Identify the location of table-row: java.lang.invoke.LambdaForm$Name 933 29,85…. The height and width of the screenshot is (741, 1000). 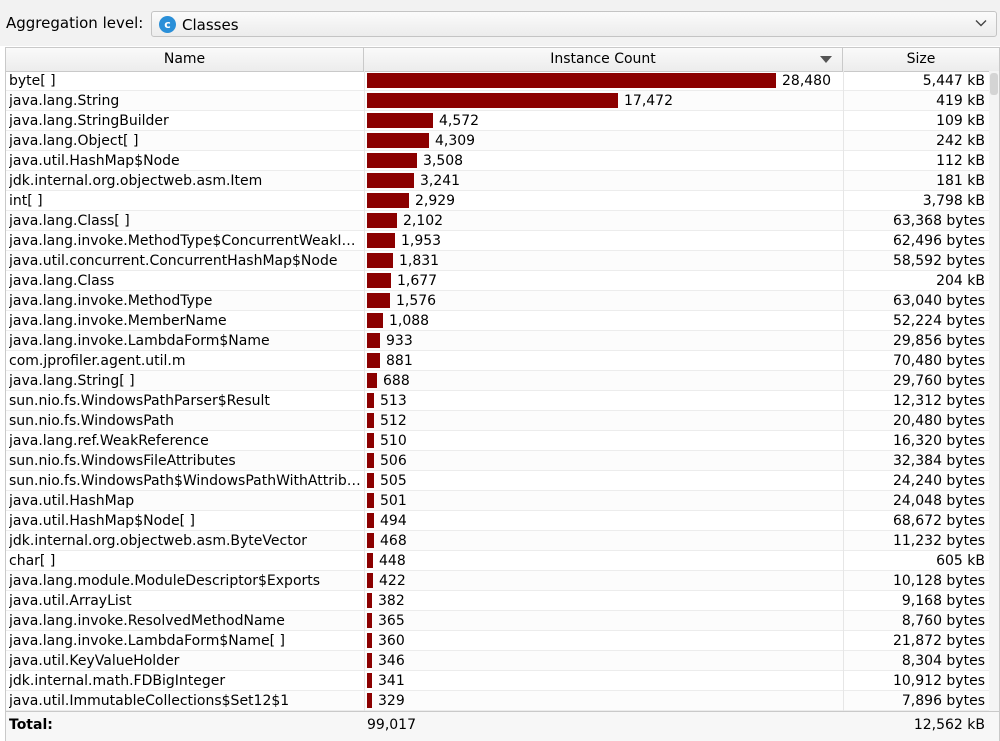
(502, 341).